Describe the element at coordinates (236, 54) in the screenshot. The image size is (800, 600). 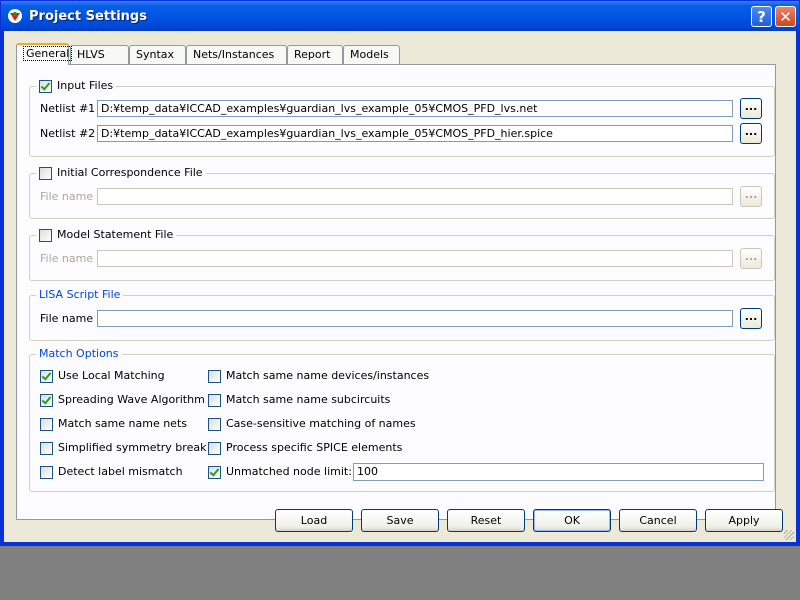
I see `tab-nets-instances: Nets/Instances` at that location.